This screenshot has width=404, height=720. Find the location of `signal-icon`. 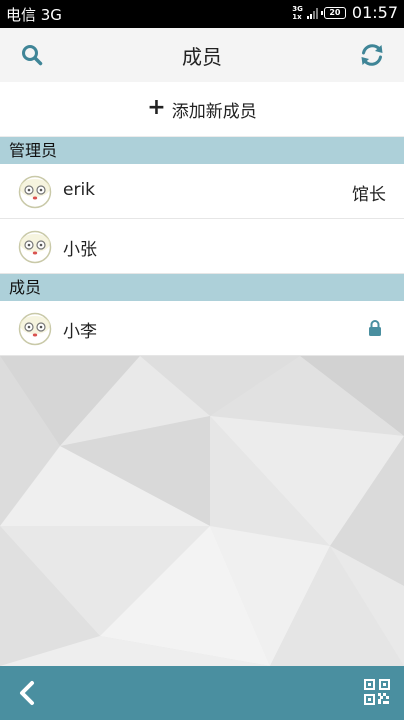

signal-icon is located at coordinates (312, 13).